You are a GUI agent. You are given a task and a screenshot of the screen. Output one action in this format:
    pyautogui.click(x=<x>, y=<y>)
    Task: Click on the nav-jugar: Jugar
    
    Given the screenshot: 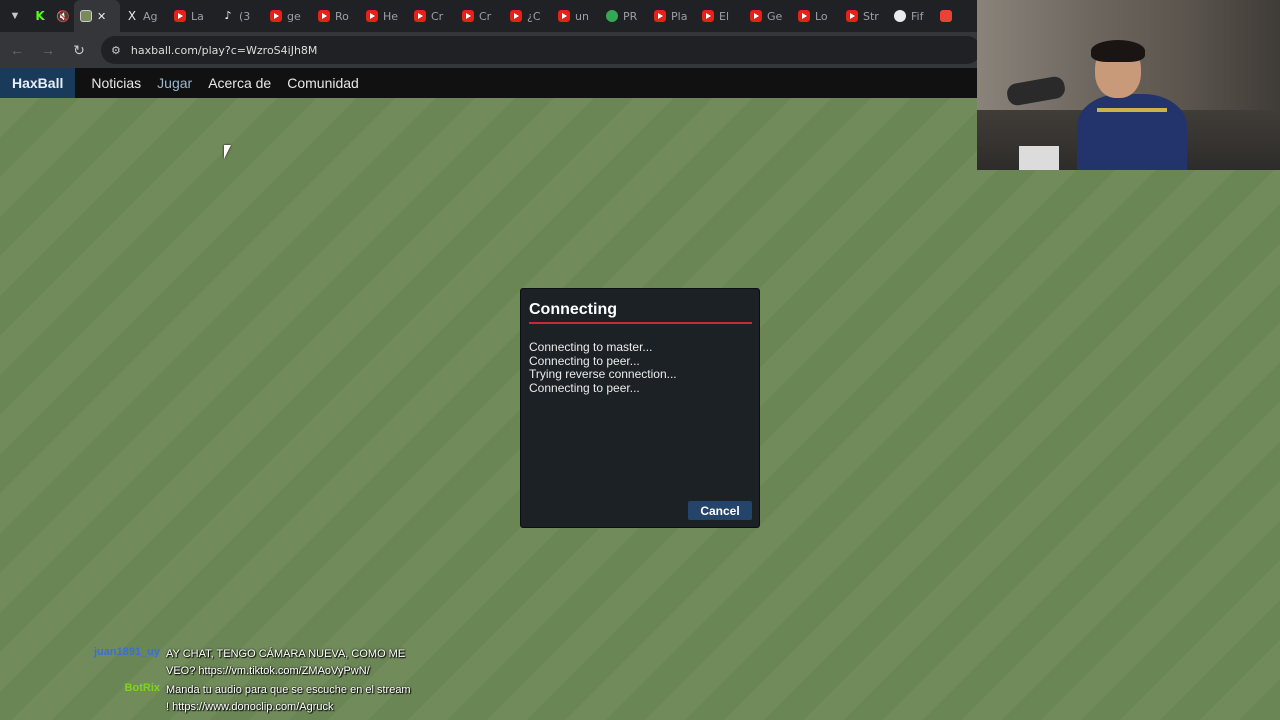 What is the action you would take?
    pyautogui.click(x=174, y=83)
    